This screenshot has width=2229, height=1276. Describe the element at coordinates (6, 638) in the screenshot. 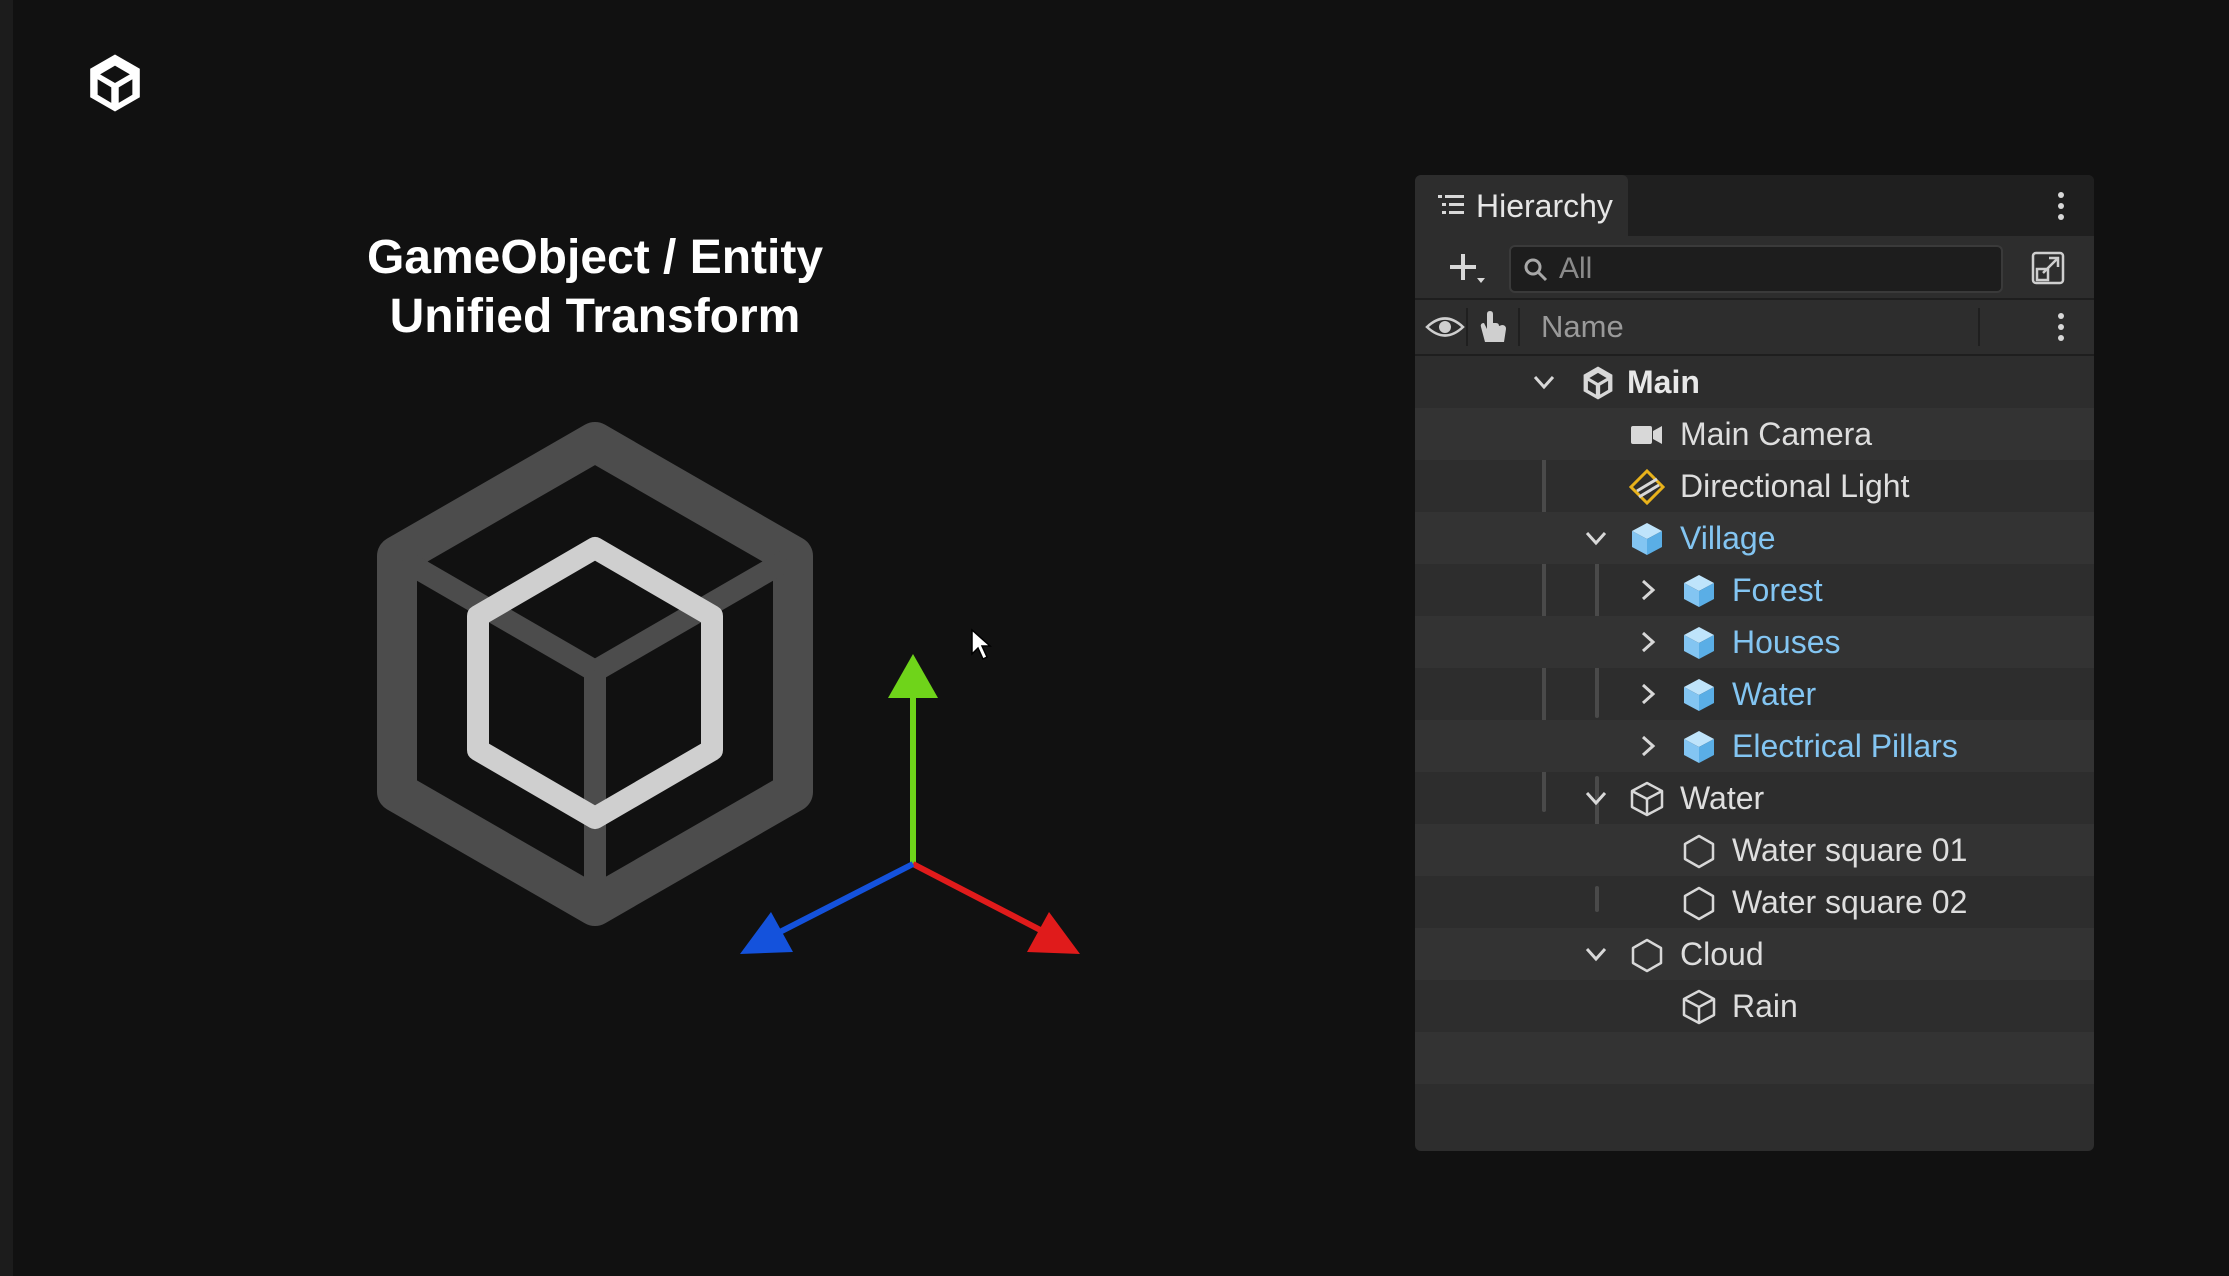

I see `left-edge-strip` at that location.